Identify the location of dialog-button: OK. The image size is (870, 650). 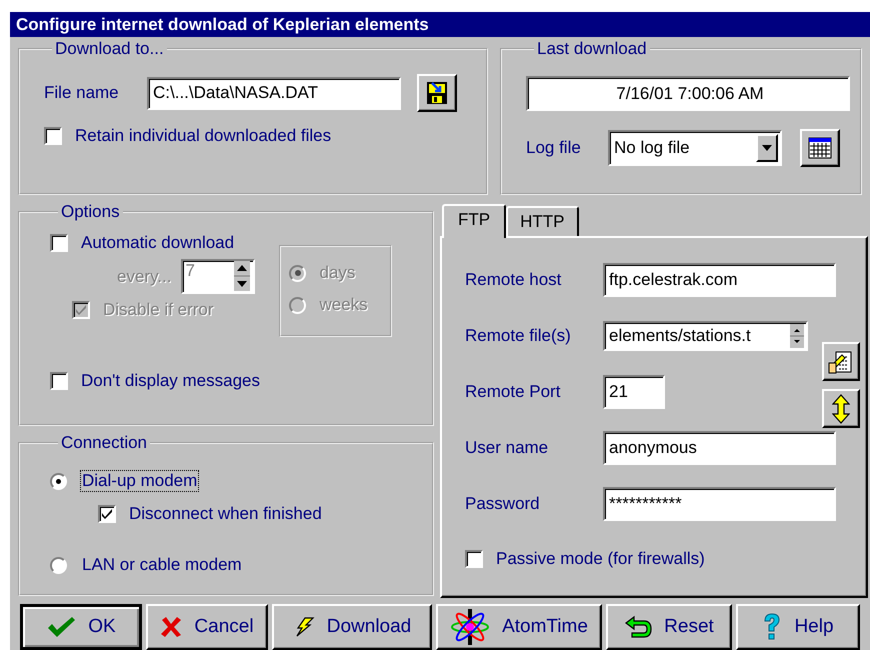
(81, 627).